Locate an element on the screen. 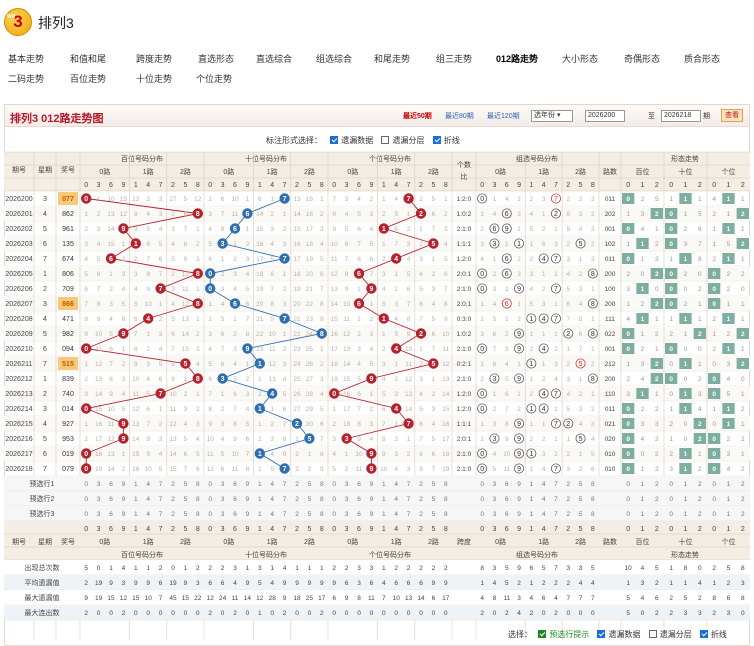 This screenshot has width=754, height=646. hit-number: 7 is located at coordinates (285, 199).